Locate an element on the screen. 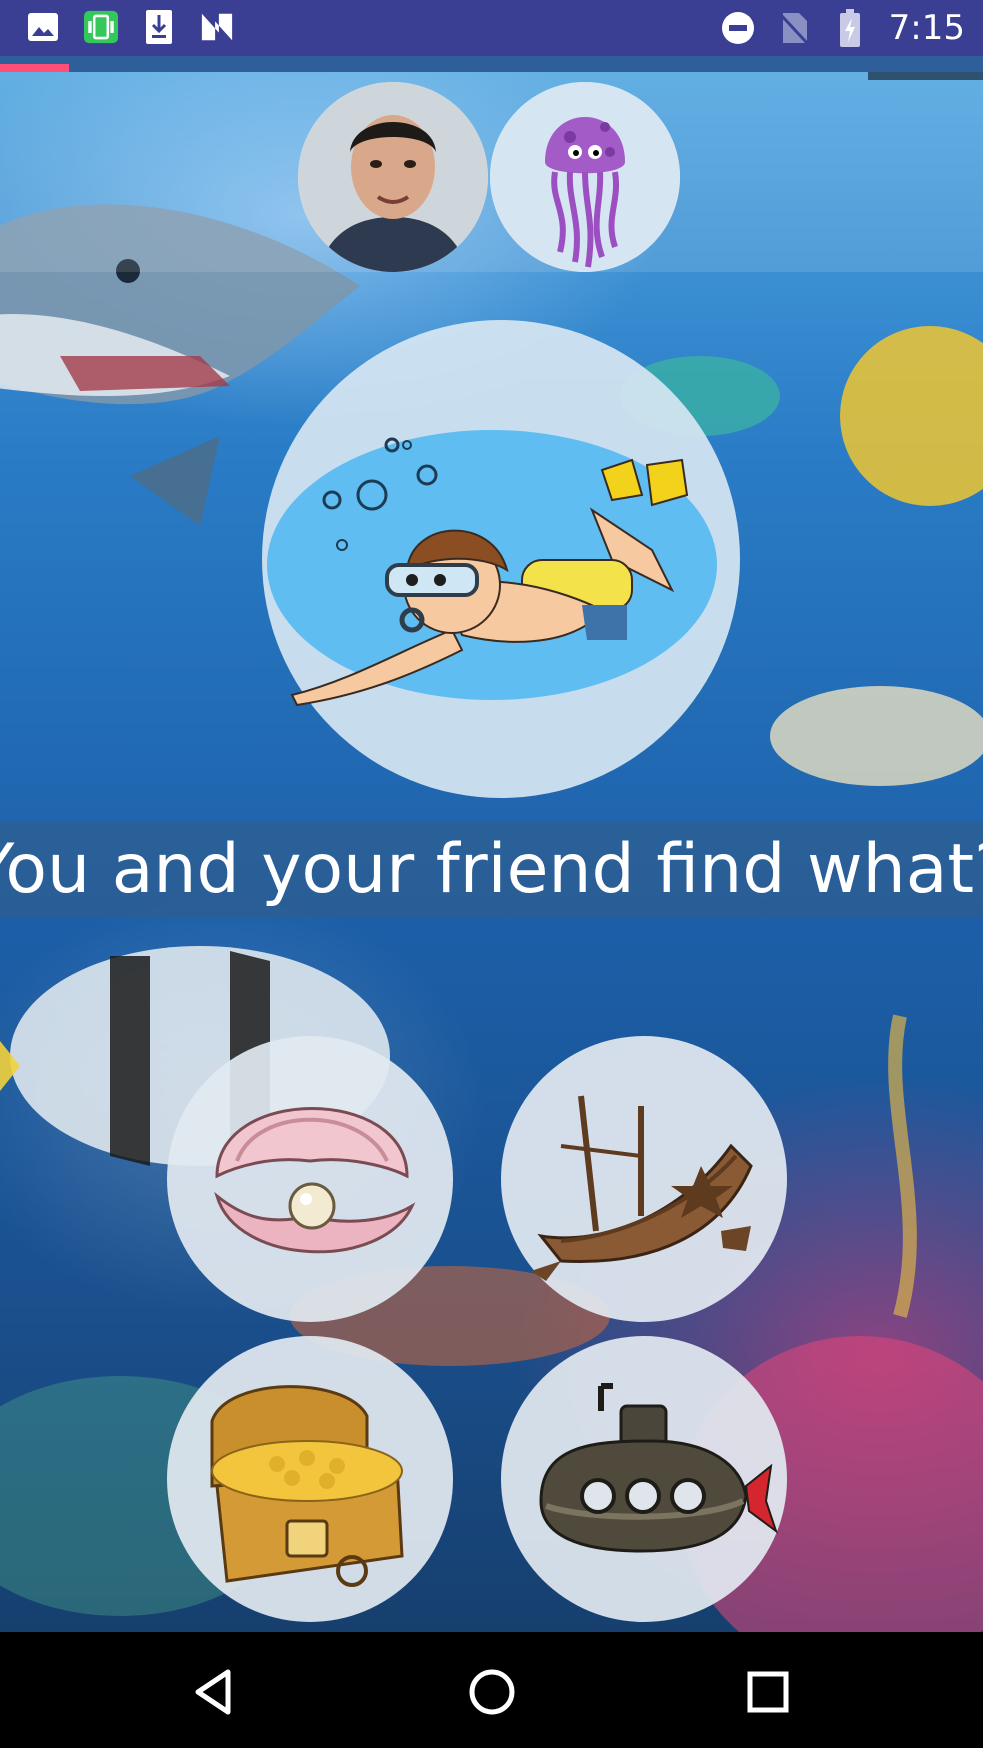  recents-square-icon is located at coordinates (768, 1692).